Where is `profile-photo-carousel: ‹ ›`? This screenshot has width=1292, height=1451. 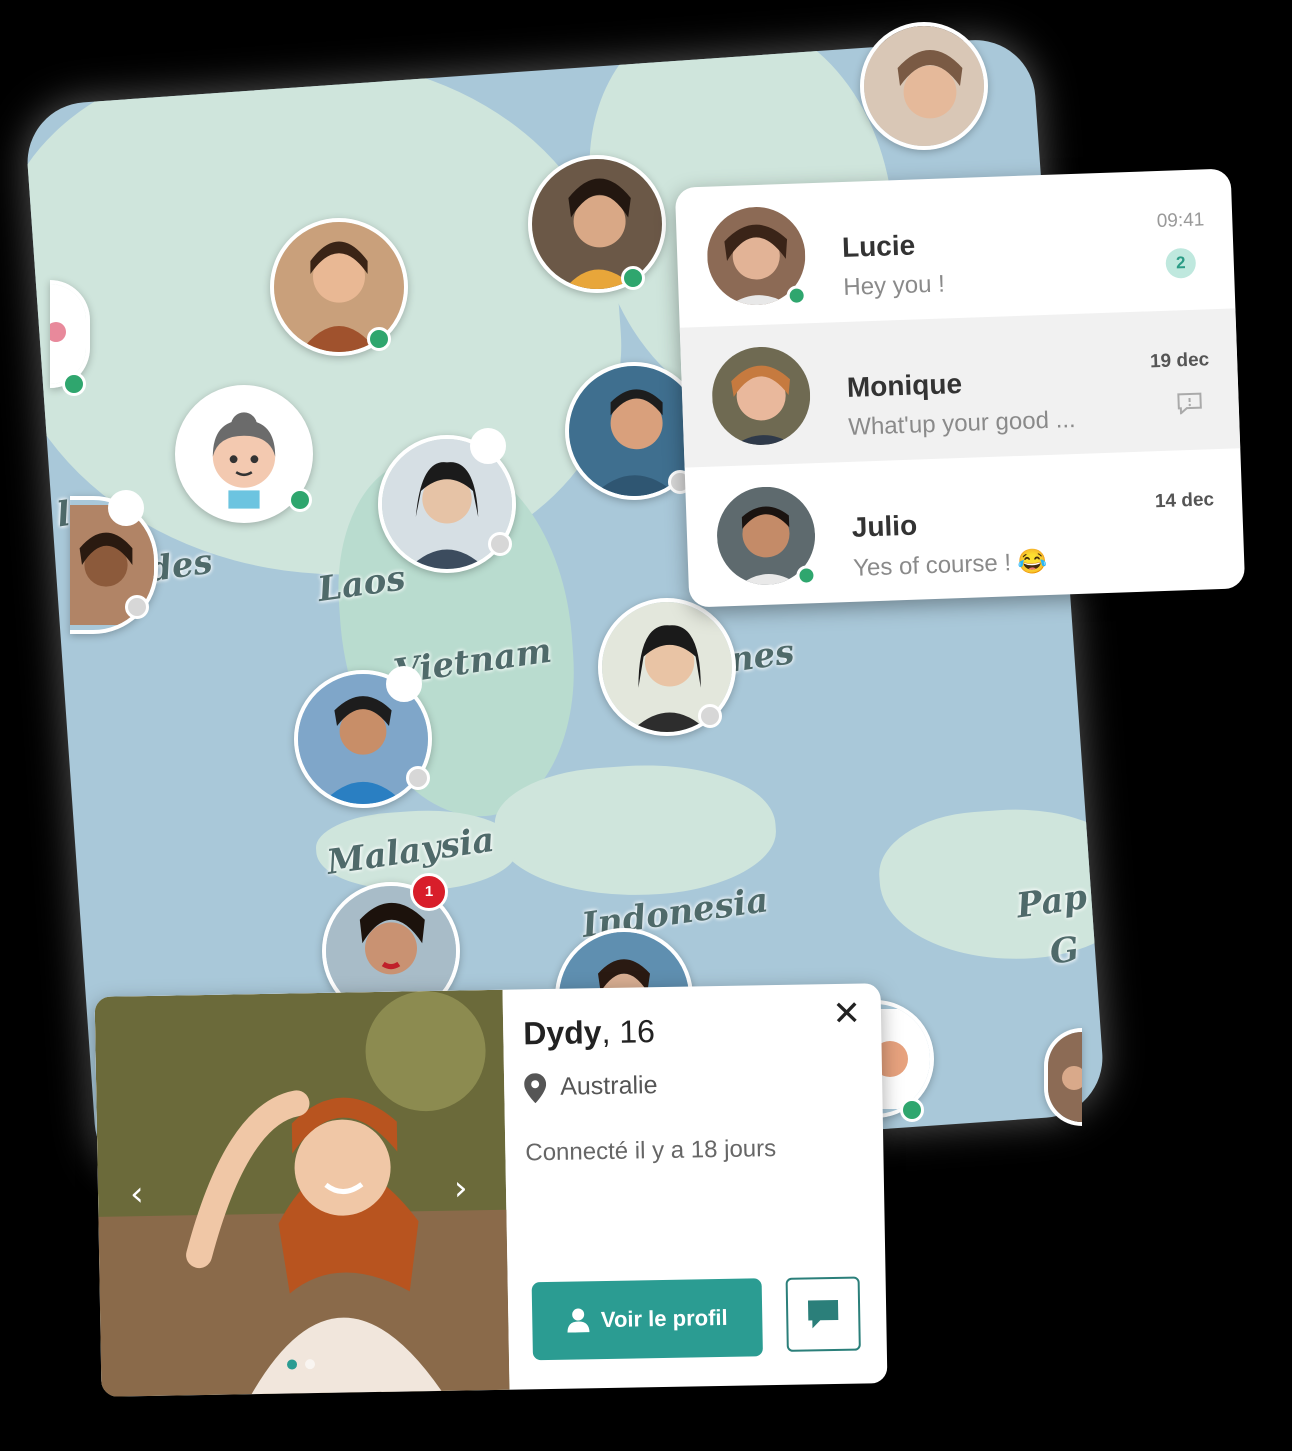 profile-photo-carousel: ‹ › is located at coordinates (302, 1193).